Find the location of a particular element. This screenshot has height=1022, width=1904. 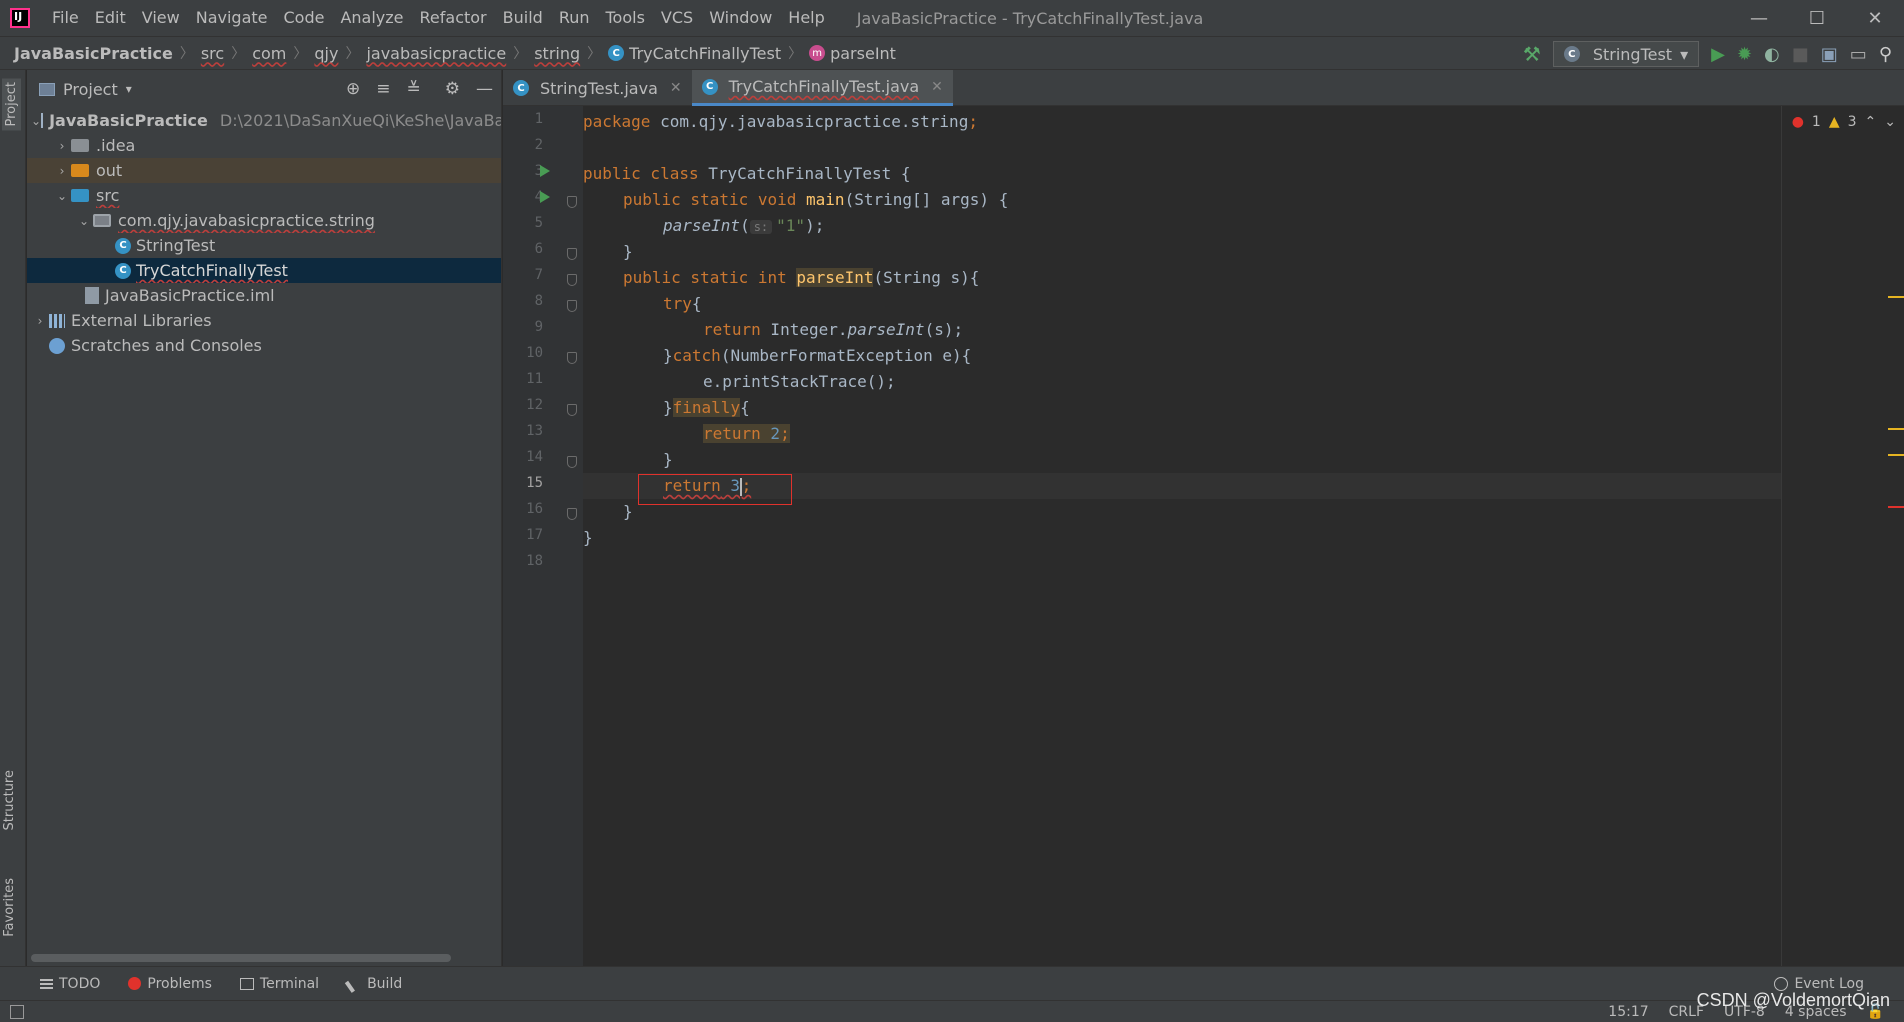

structure-tool-tab: Structure is located at coordinates (9, 800).